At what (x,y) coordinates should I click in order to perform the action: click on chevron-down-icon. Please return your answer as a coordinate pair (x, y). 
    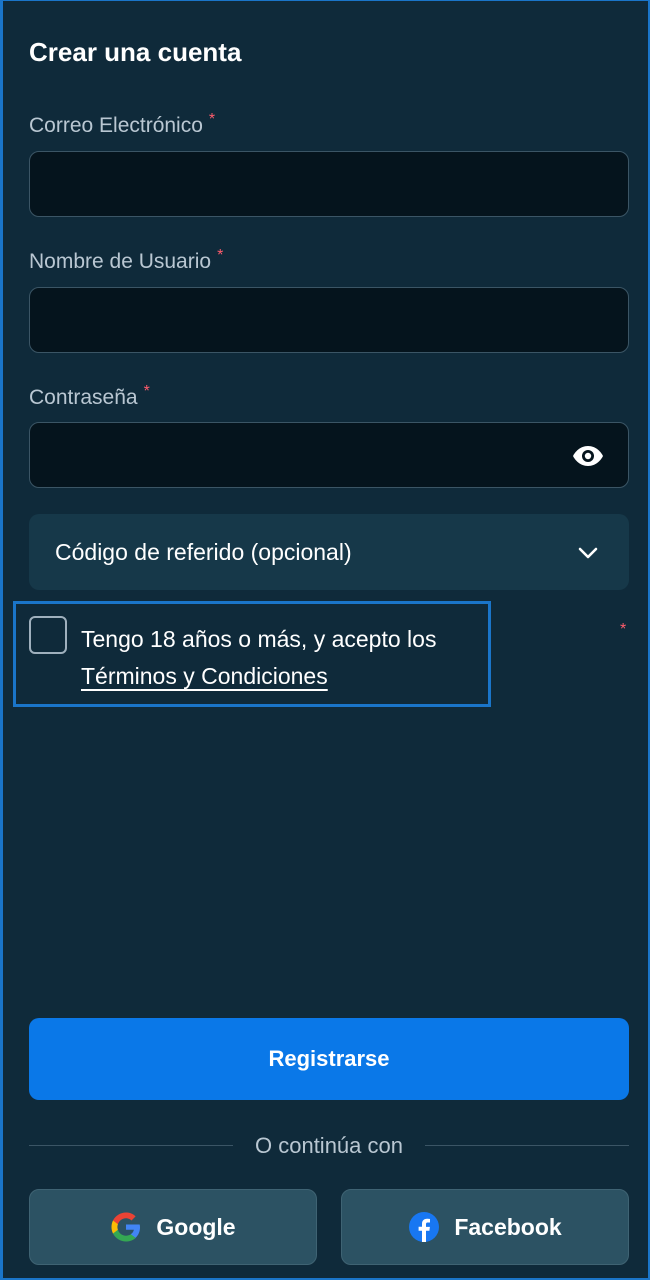
    Looking at the image, I should click on (588, 553).